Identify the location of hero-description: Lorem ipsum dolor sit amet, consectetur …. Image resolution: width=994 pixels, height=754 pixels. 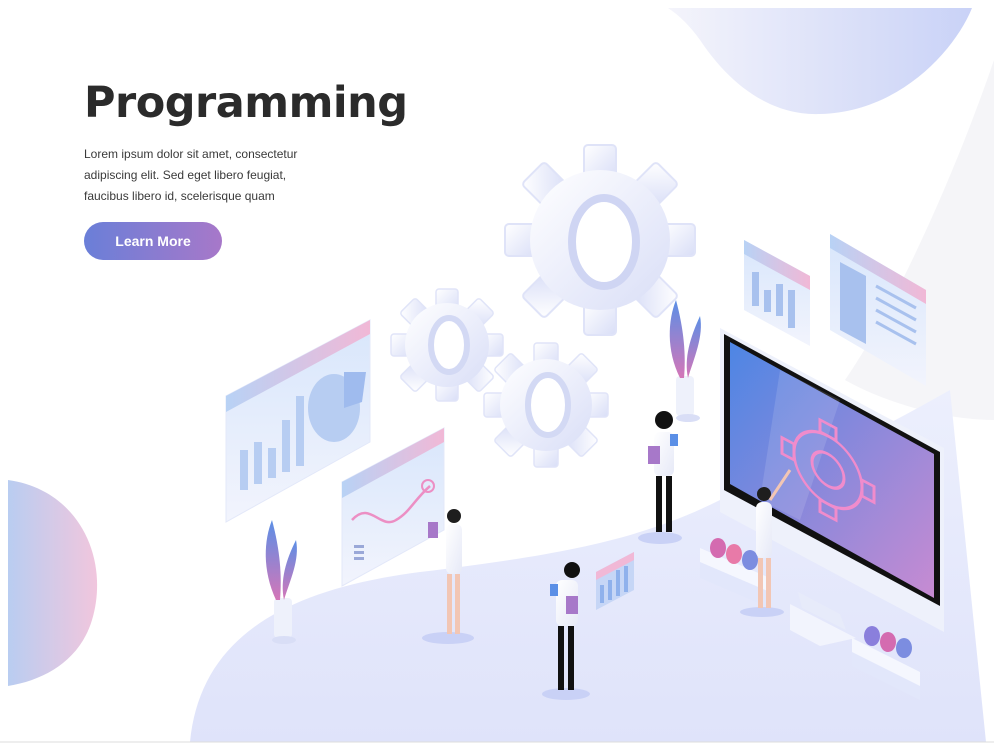
(191, 175).